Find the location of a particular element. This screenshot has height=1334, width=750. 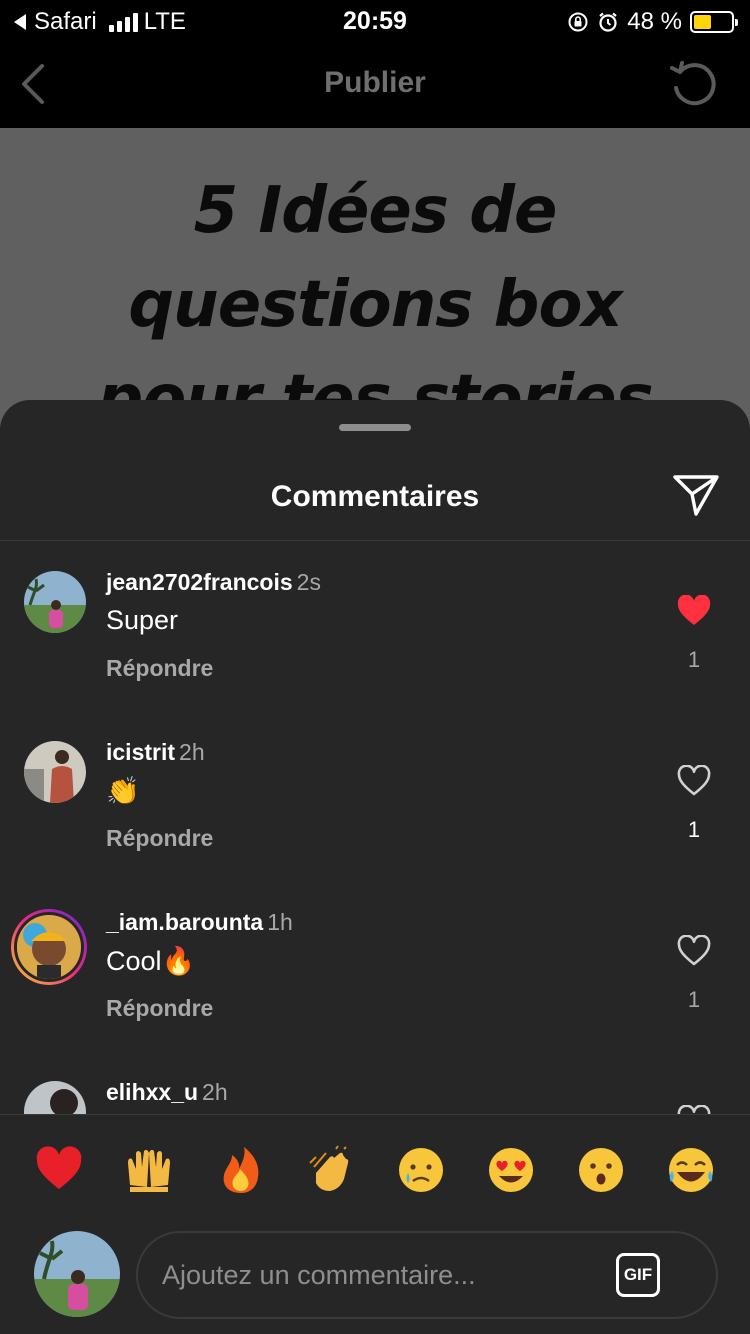

battery-percent: 48 % is located at coordinates (654, 21).